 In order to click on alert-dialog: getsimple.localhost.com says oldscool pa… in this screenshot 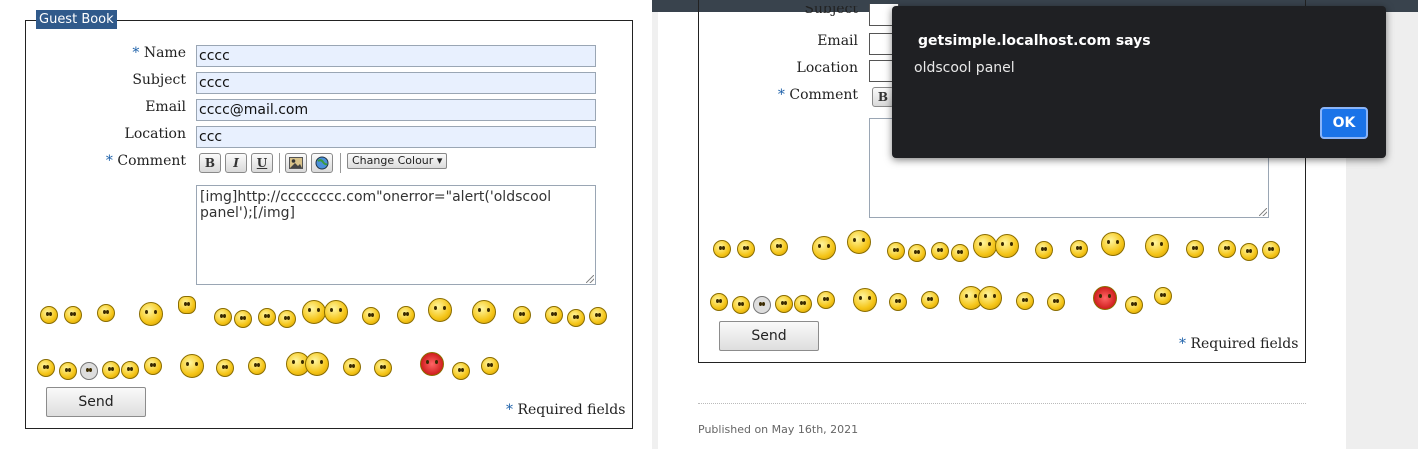, I will do `click(1139, 82)`.